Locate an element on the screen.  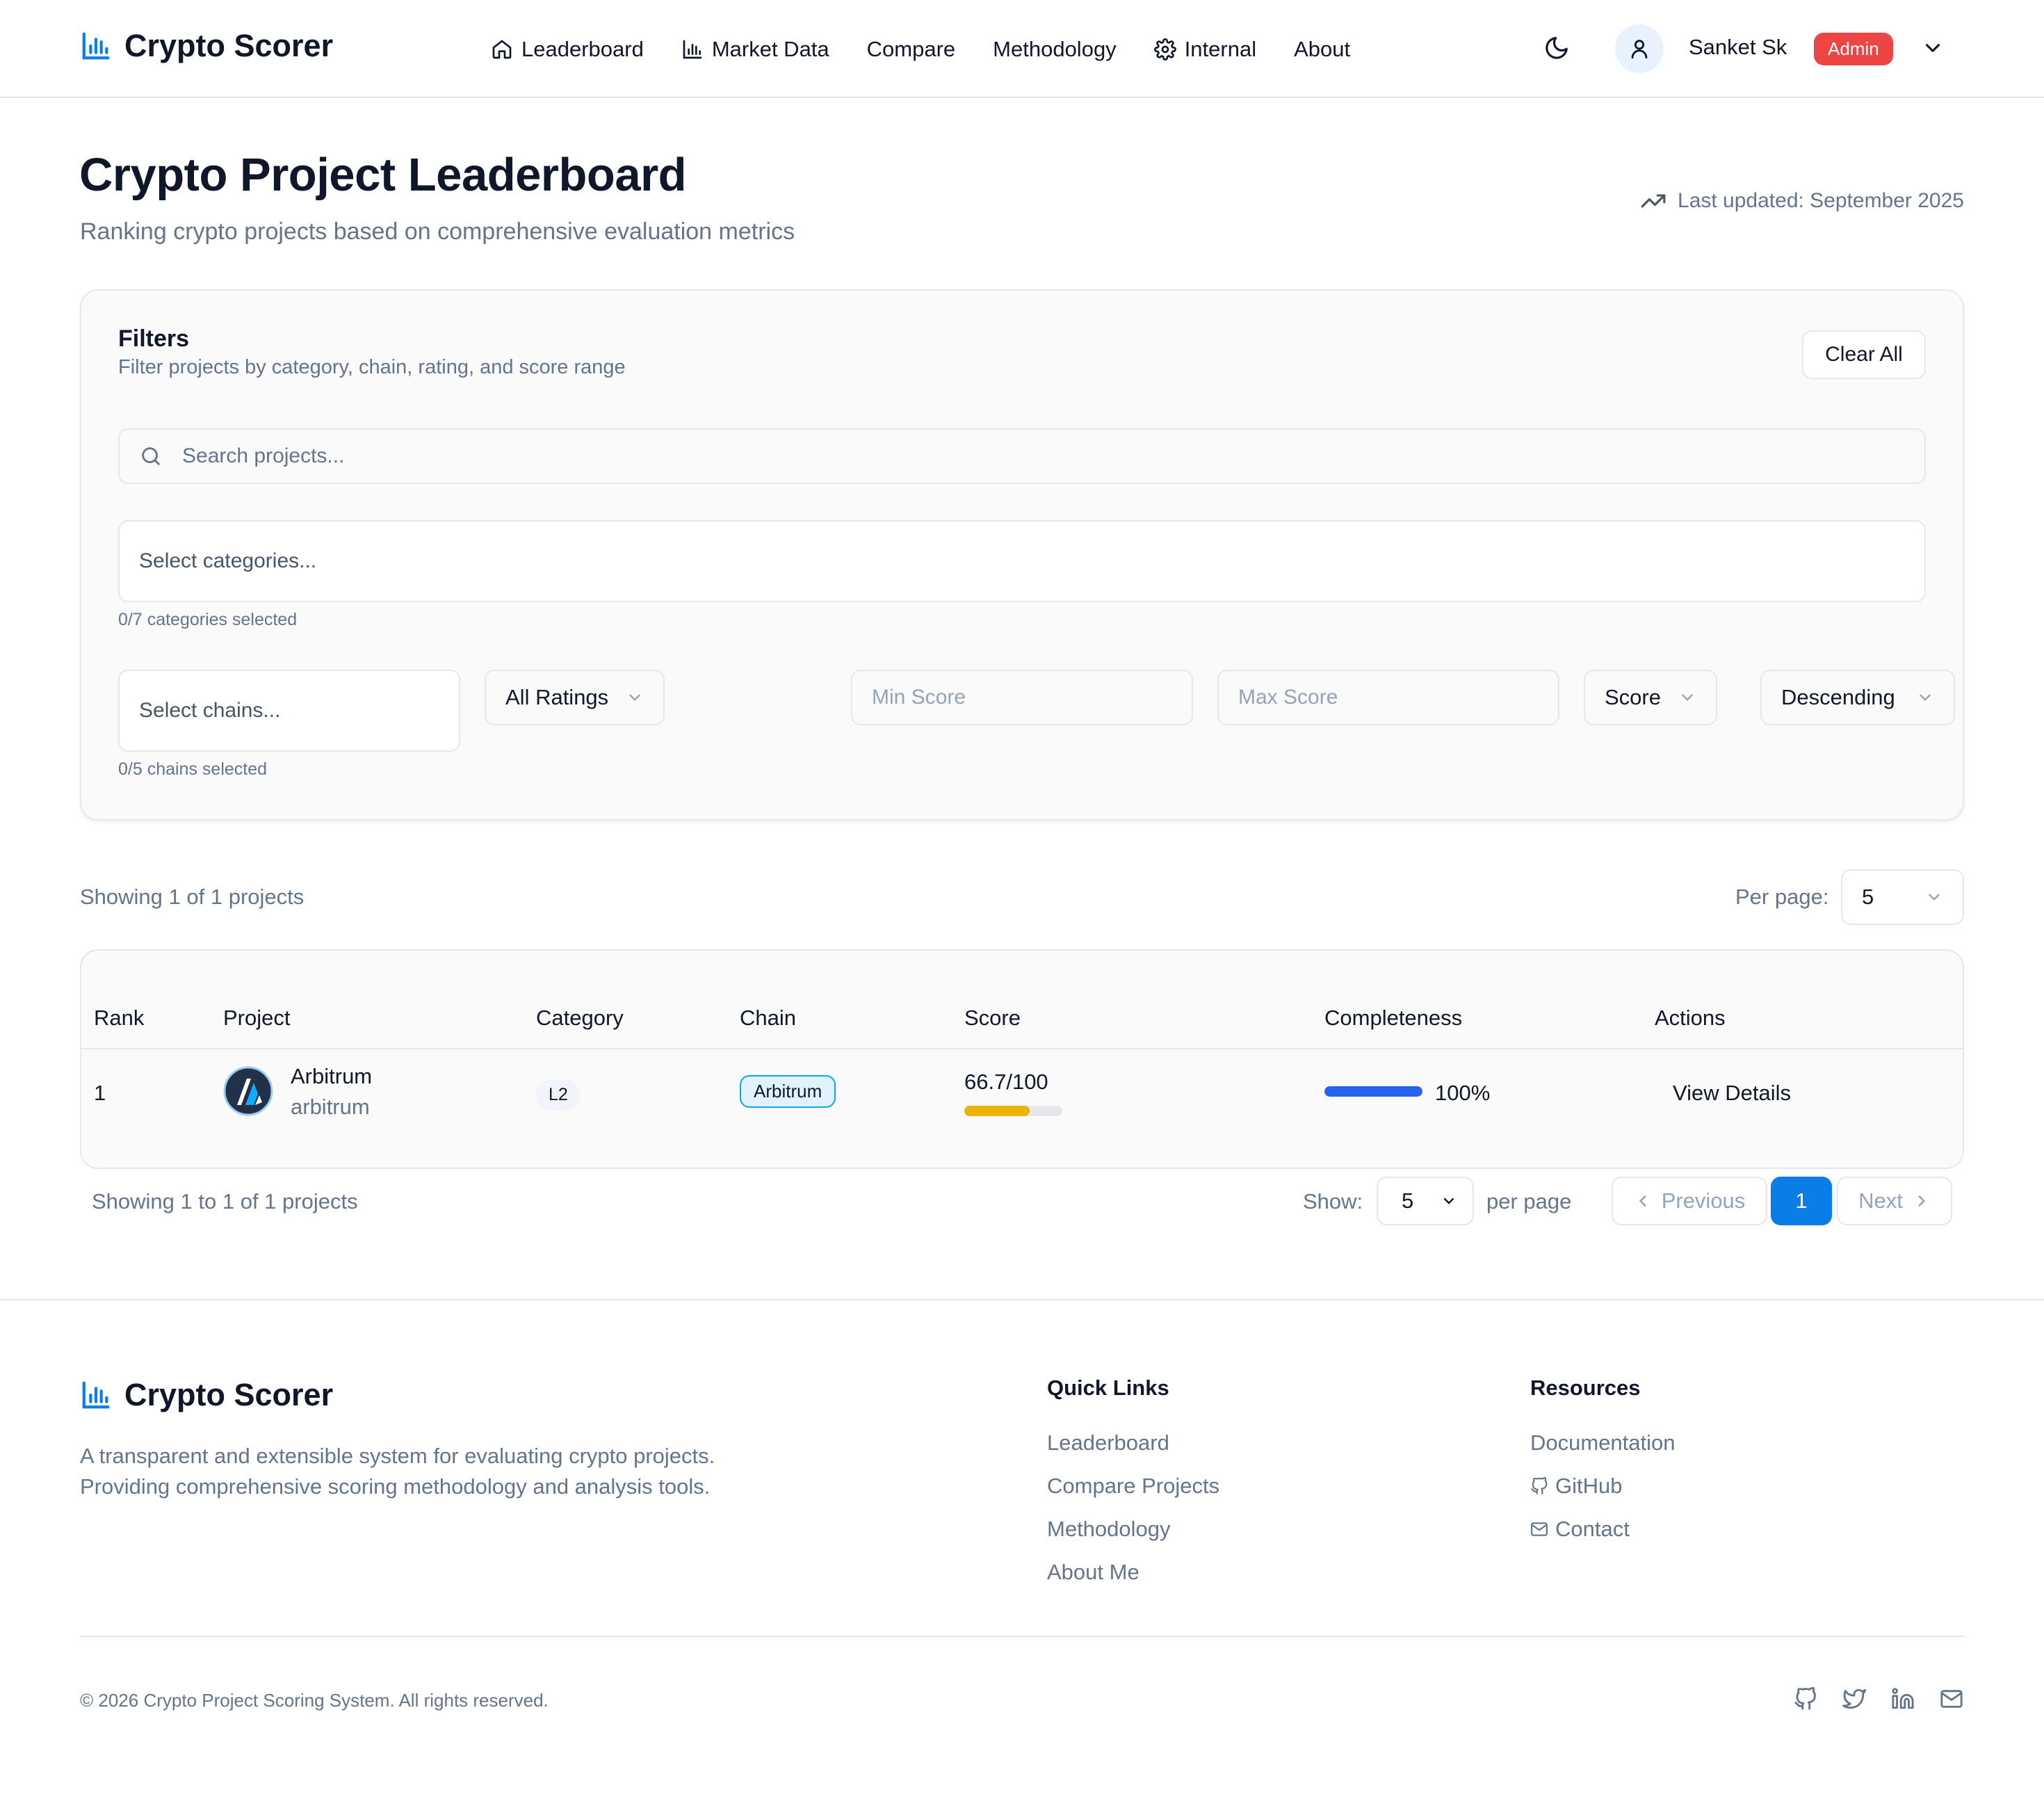
footer-link-github: GitHub is located at coordinates (1576, 1486).